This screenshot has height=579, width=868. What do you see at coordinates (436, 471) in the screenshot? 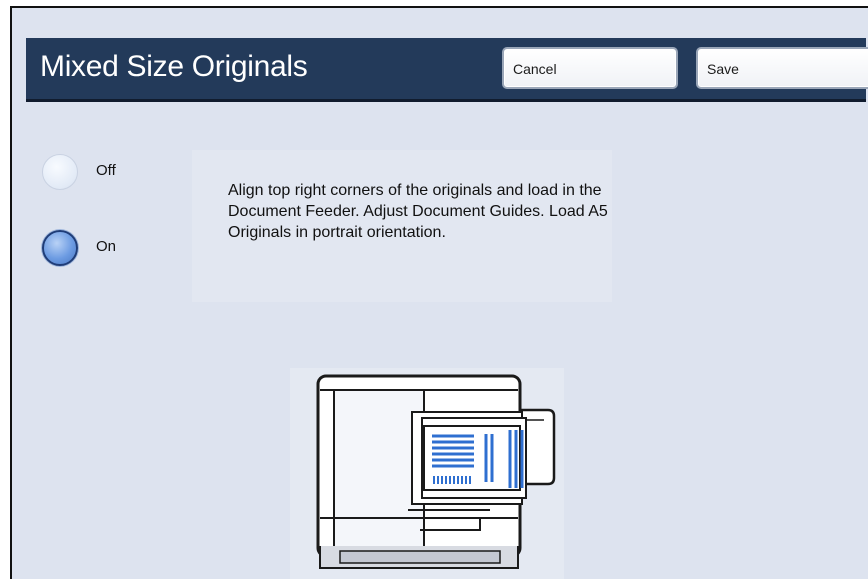
I see `document-feeder-icon` at bounding box center [436, 471].